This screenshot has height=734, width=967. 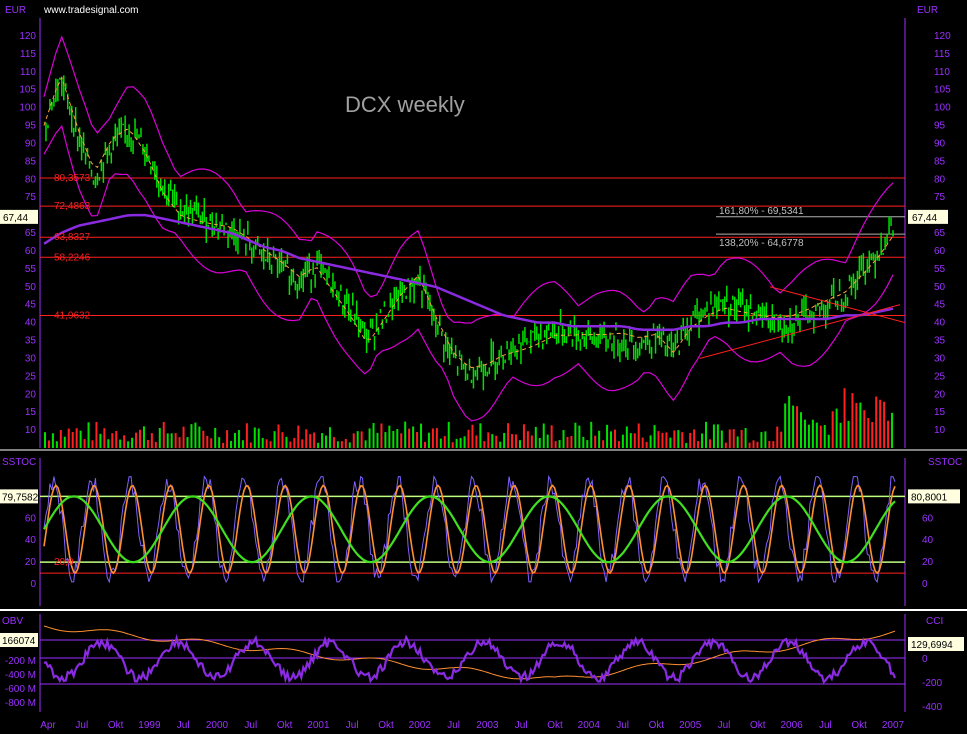 What do you see at coordinates (622, 725) in the screenshot?
I see `x-label-17: Jul` at bounding box center [622, 725].